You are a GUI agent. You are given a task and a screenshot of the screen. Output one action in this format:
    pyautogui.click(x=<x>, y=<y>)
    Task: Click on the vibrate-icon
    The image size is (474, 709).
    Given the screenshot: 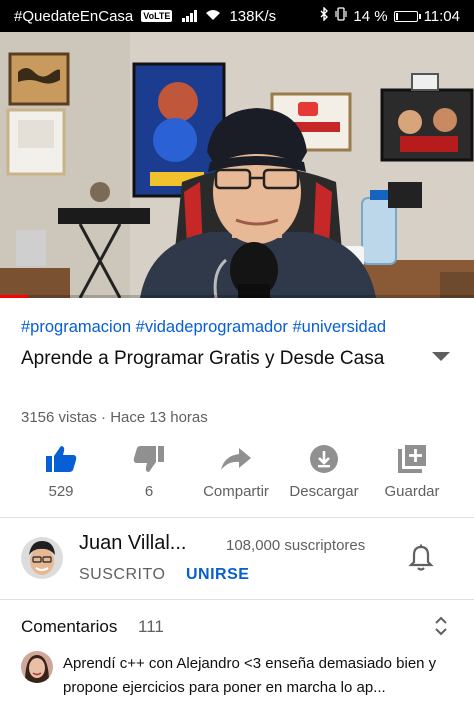 What is the action you would take?
    pyautogui.click(x=341, y=16)
    